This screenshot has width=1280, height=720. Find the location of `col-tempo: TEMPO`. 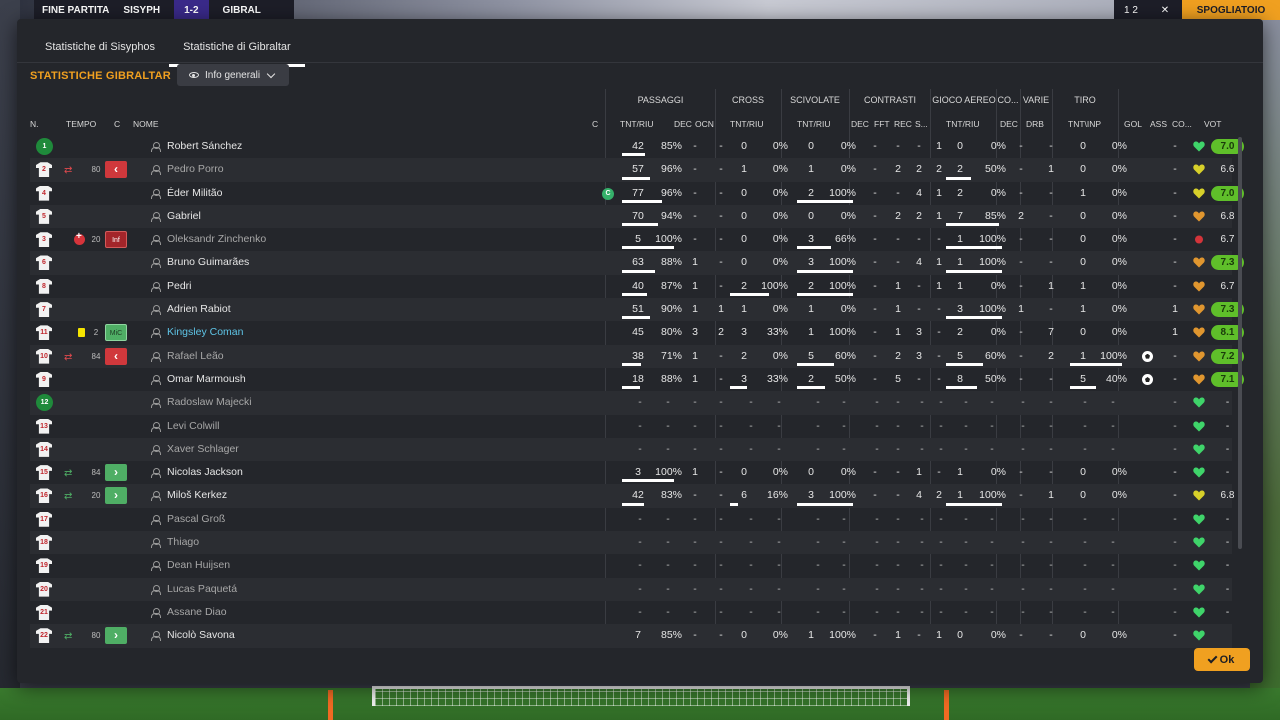

col-tempo: TEMPO is located at coordinates (81, 124).